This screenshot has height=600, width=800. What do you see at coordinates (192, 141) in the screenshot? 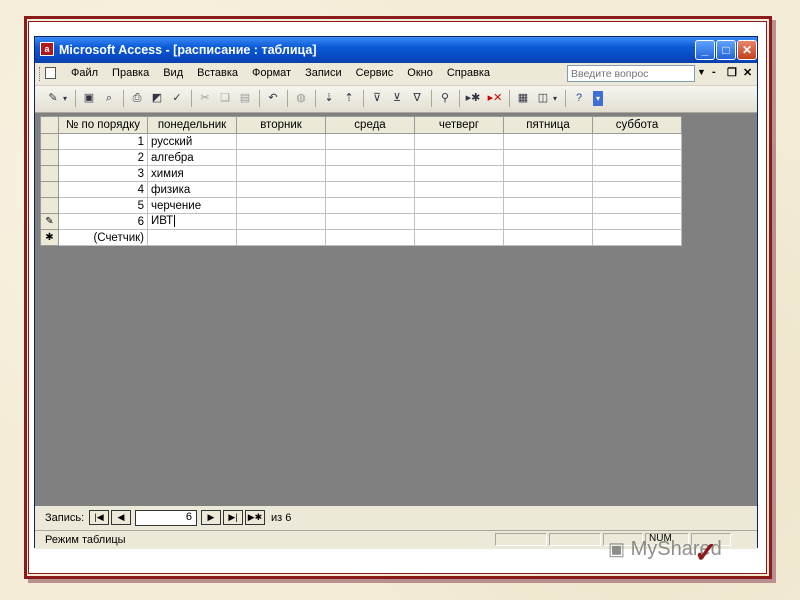
I see `cell-monday: русский` at bounding box center [192, 141].